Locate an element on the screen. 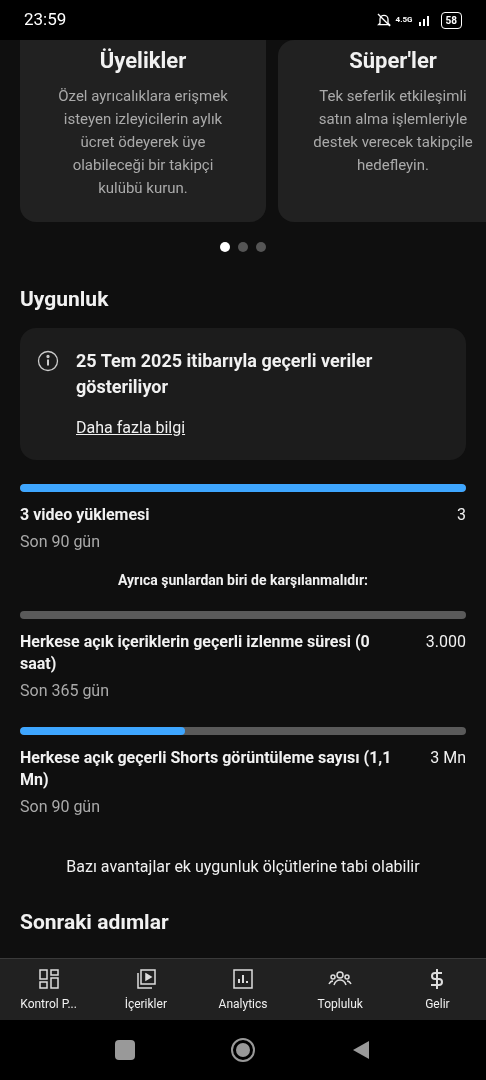 This screenshot has height=1080, width=486. back-icon is located at coordinates (361, 1050).